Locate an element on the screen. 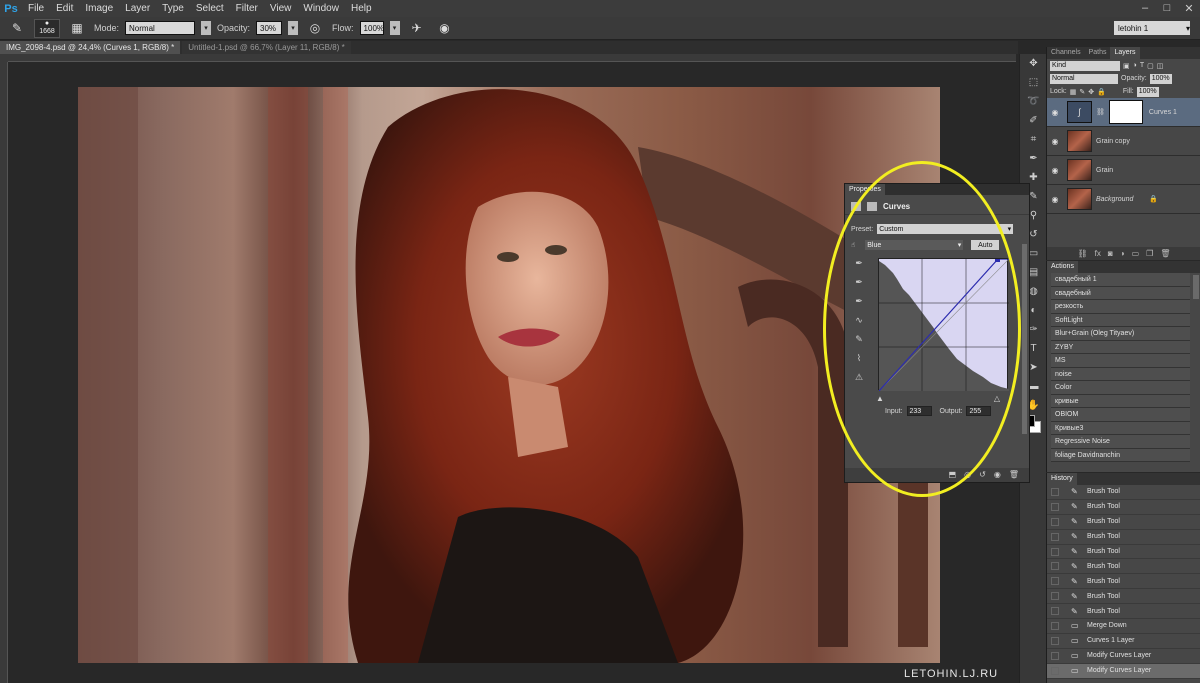 Image resolution: width=1200 pixels, height=683 pixels. action-item: Color is located at coordinates (1120, 388).